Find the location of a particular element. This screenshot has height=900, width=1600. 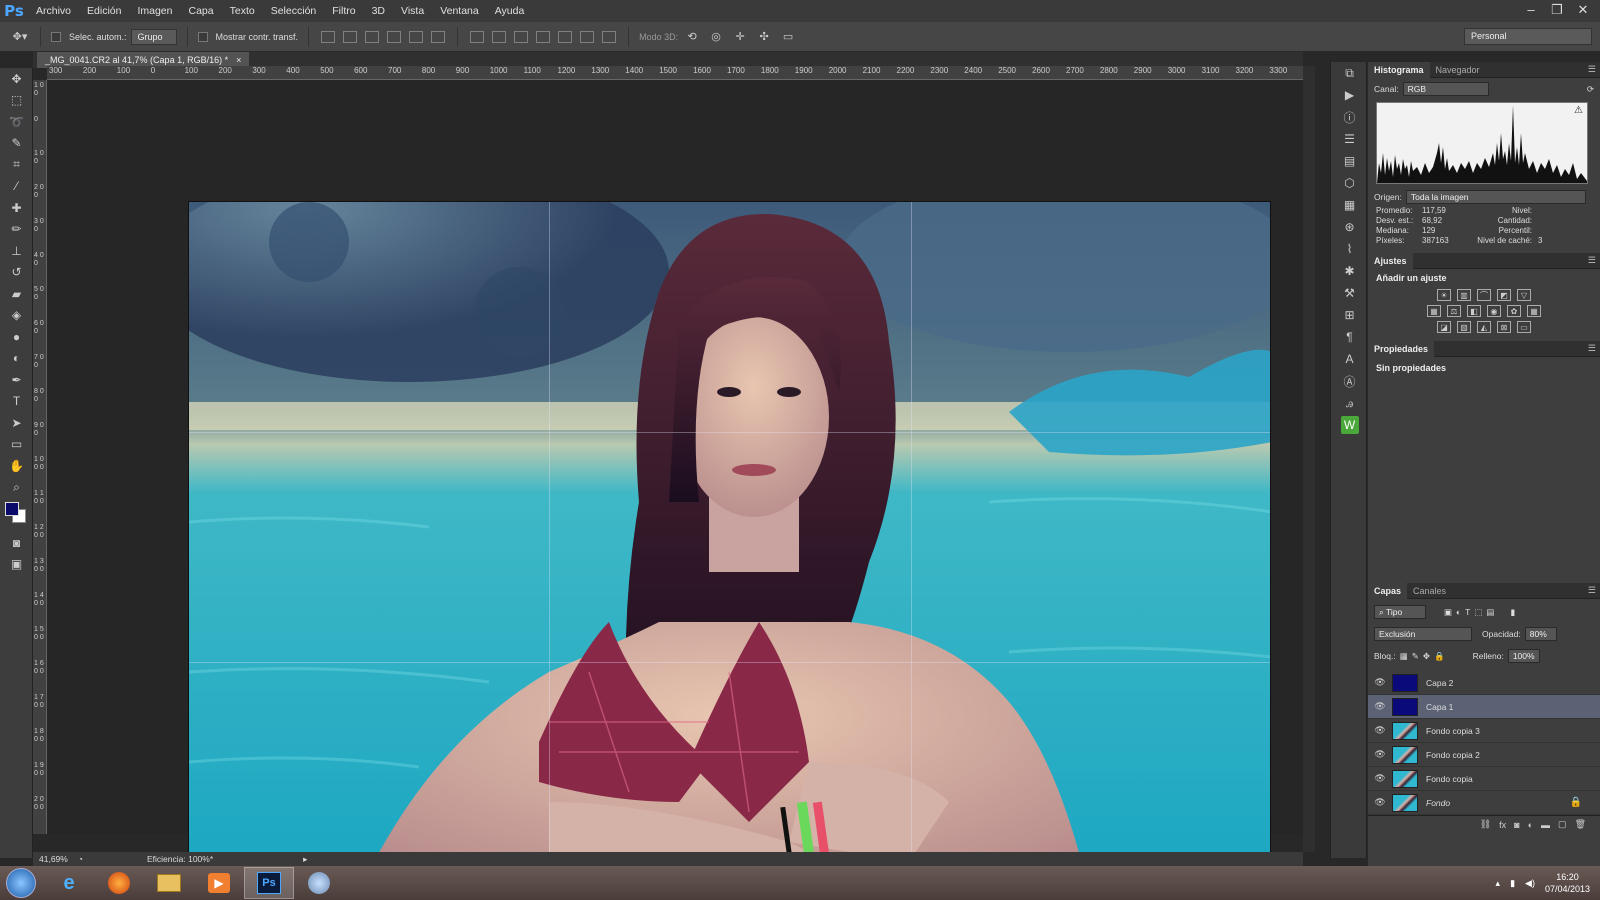

layer-name: Fondo copia 2 is located at coordinates (1453, 755).